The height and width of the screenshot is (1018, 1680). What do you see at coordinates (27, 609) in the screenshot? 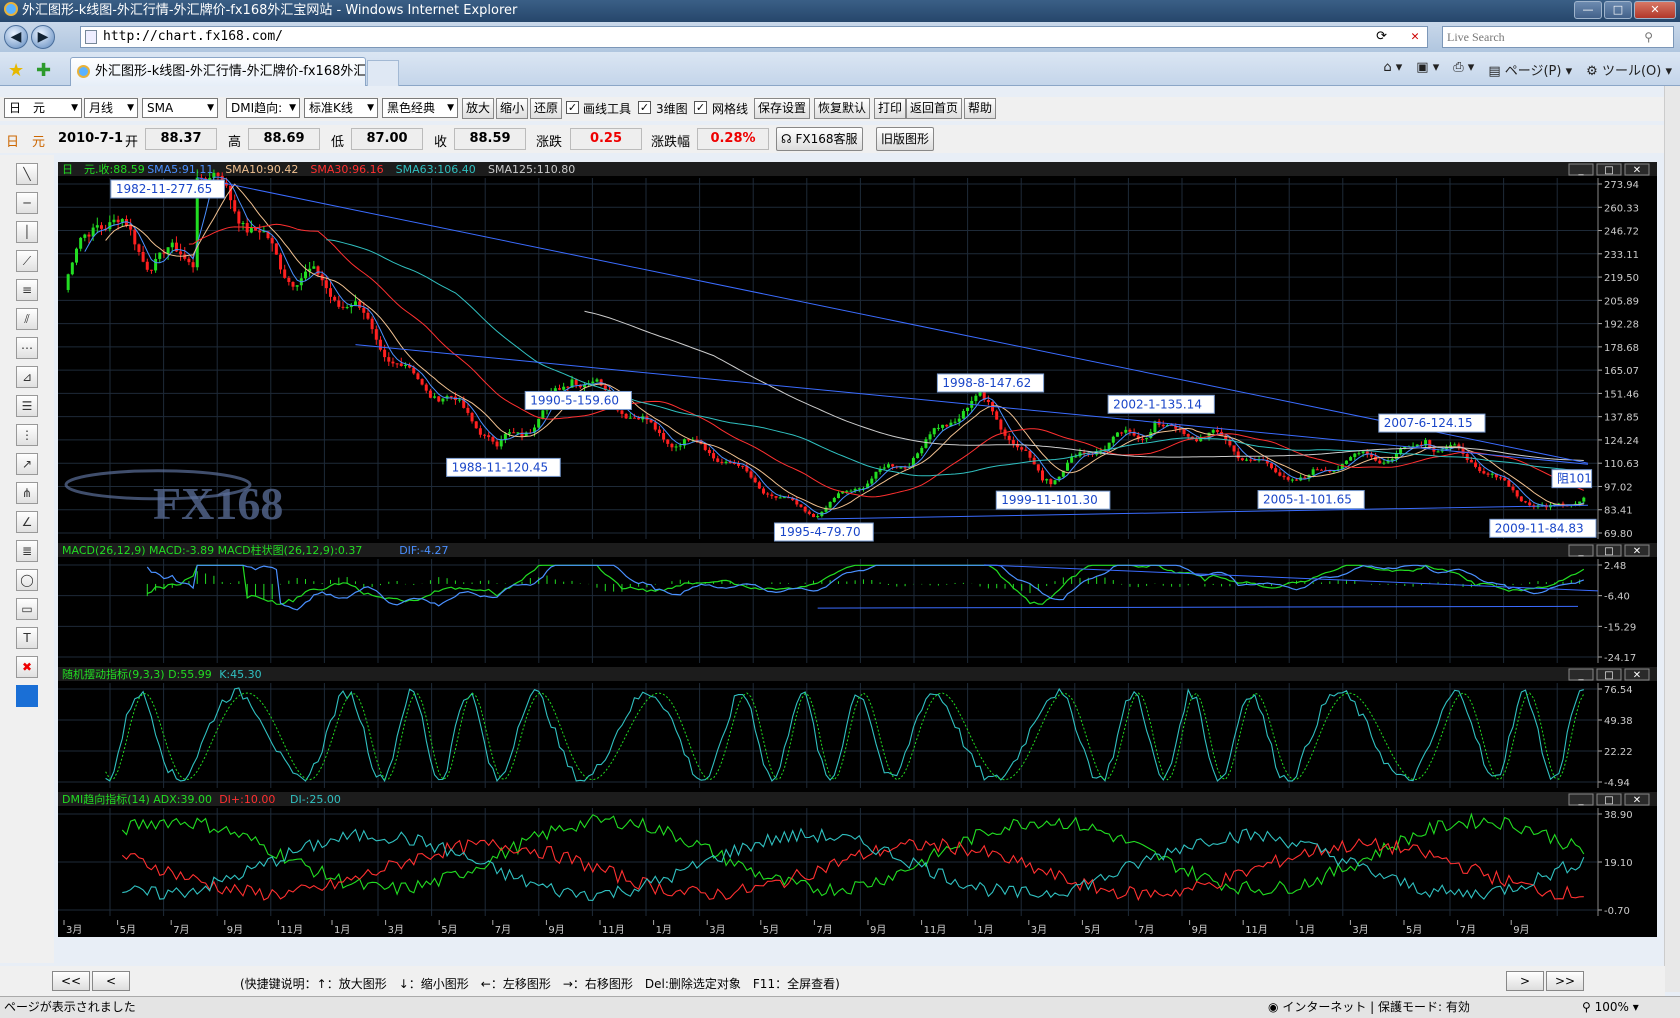
I see `rect-tool-icon: ▭` at bounding box center [27, 609].